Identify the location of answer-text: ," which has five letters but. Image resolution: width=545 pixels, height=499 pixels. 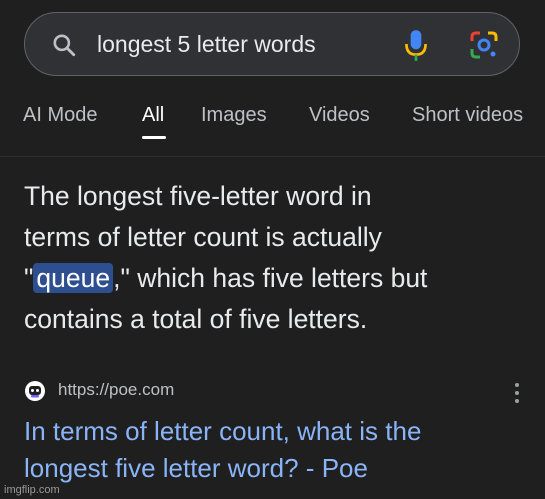
(270, 278).